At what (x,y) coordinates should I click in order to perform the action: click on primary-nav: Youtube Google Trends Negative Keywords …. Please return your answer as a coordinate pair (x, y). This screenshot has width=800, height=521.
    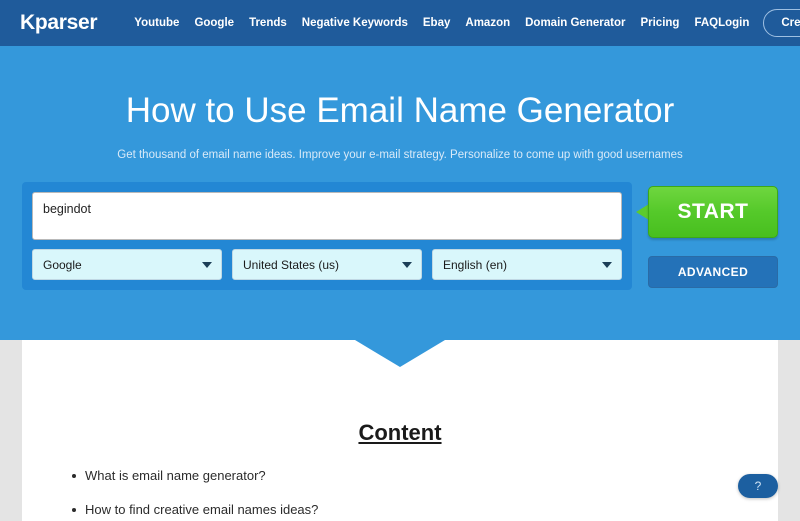
    Looking at the image, I should click on (426, 23).